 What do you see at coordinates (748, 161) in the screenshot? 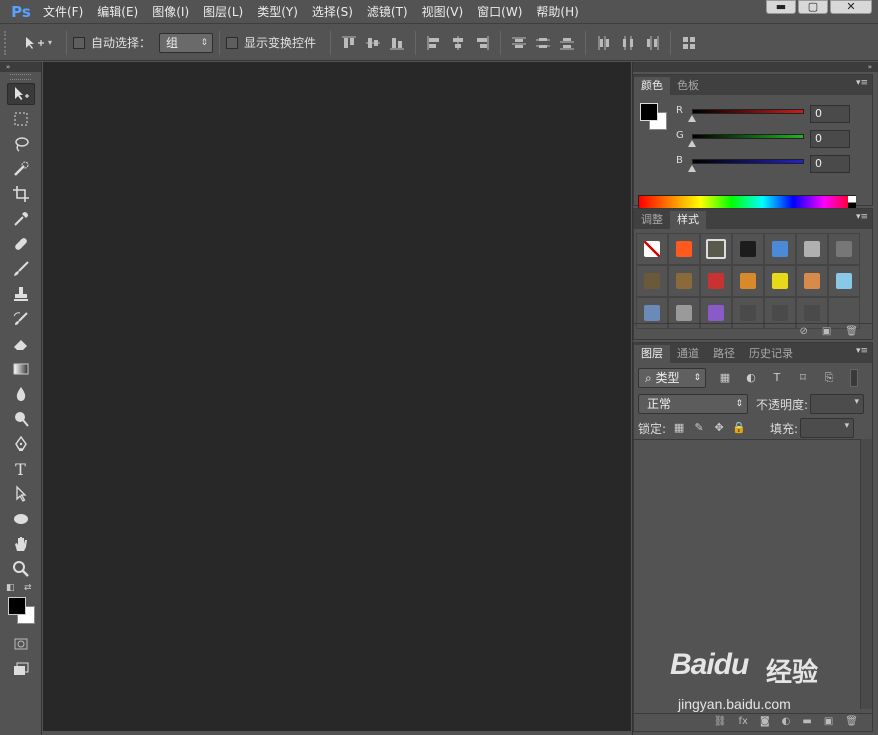
I see `blue-slider` at bounding box center [748, 161].